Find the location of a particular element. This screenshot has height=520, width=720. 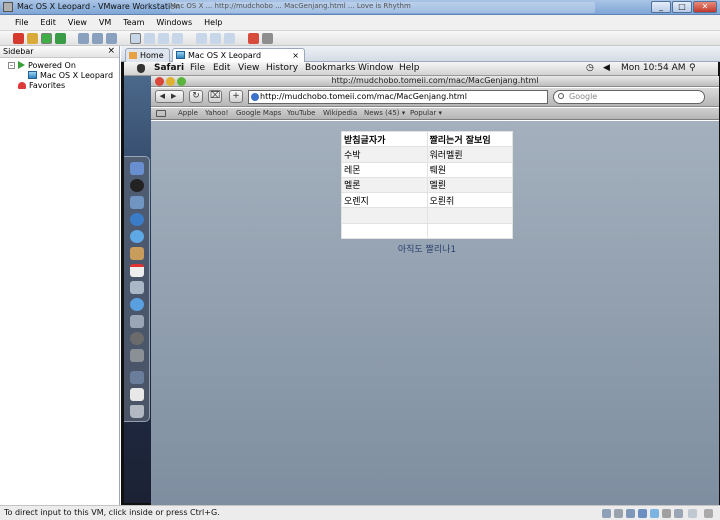

quick-switch-icon is located at coordinates (149, 38).